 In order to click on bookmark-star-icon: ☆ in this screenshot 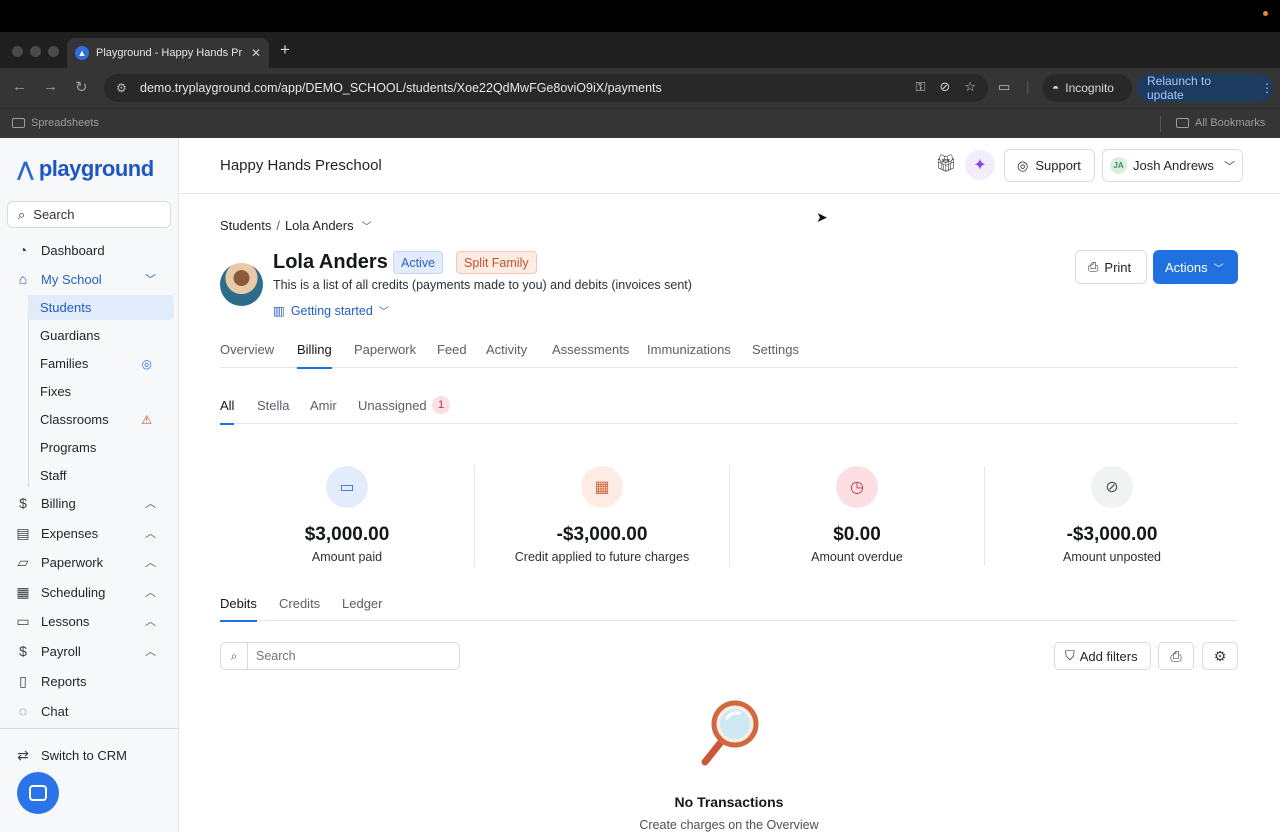, I will do `click(970, 87)`.